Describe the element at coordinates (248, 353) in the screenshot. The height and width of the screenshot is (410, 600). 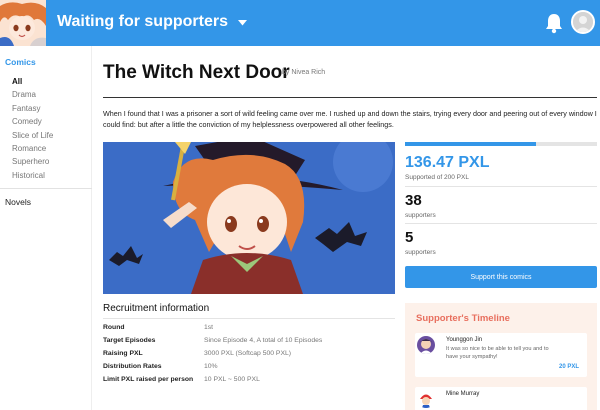
I see `recruitment-value: 3000 PXL (Softcap 500 PXL)` at that location.